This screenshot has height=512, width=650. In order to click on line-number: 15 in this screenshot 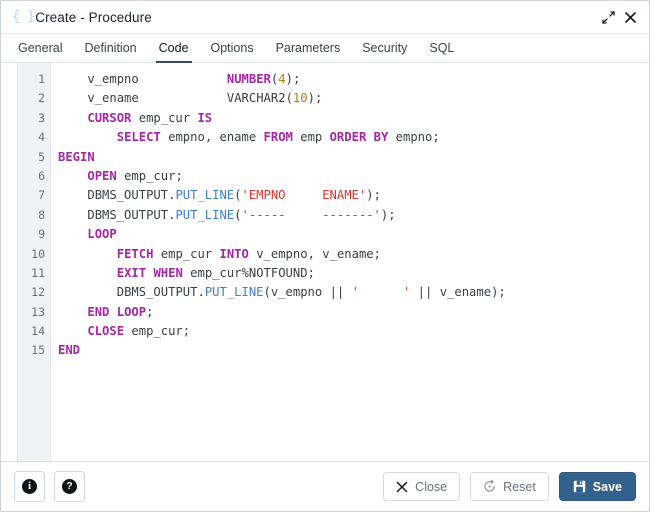, I will do `click(38, 350)`.